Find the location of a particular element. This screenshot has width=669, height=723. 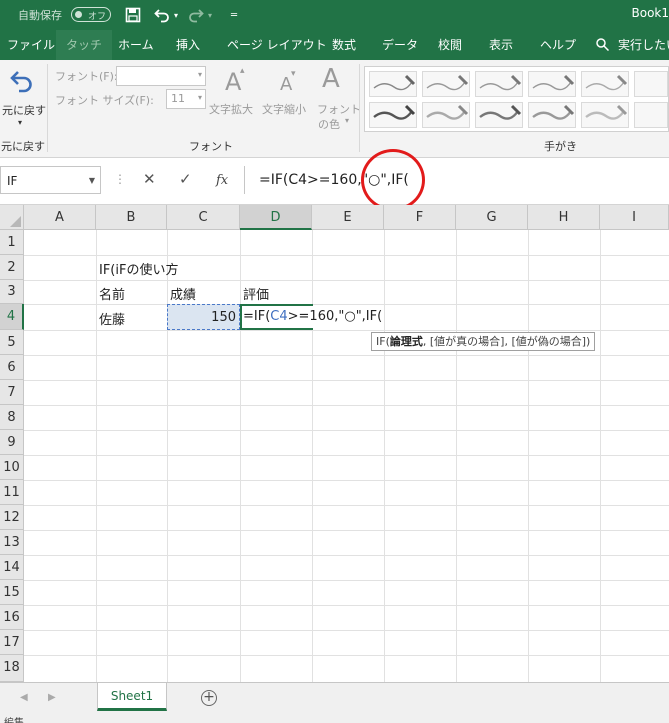

undo-large-icon is located at coordinates (22, 82).